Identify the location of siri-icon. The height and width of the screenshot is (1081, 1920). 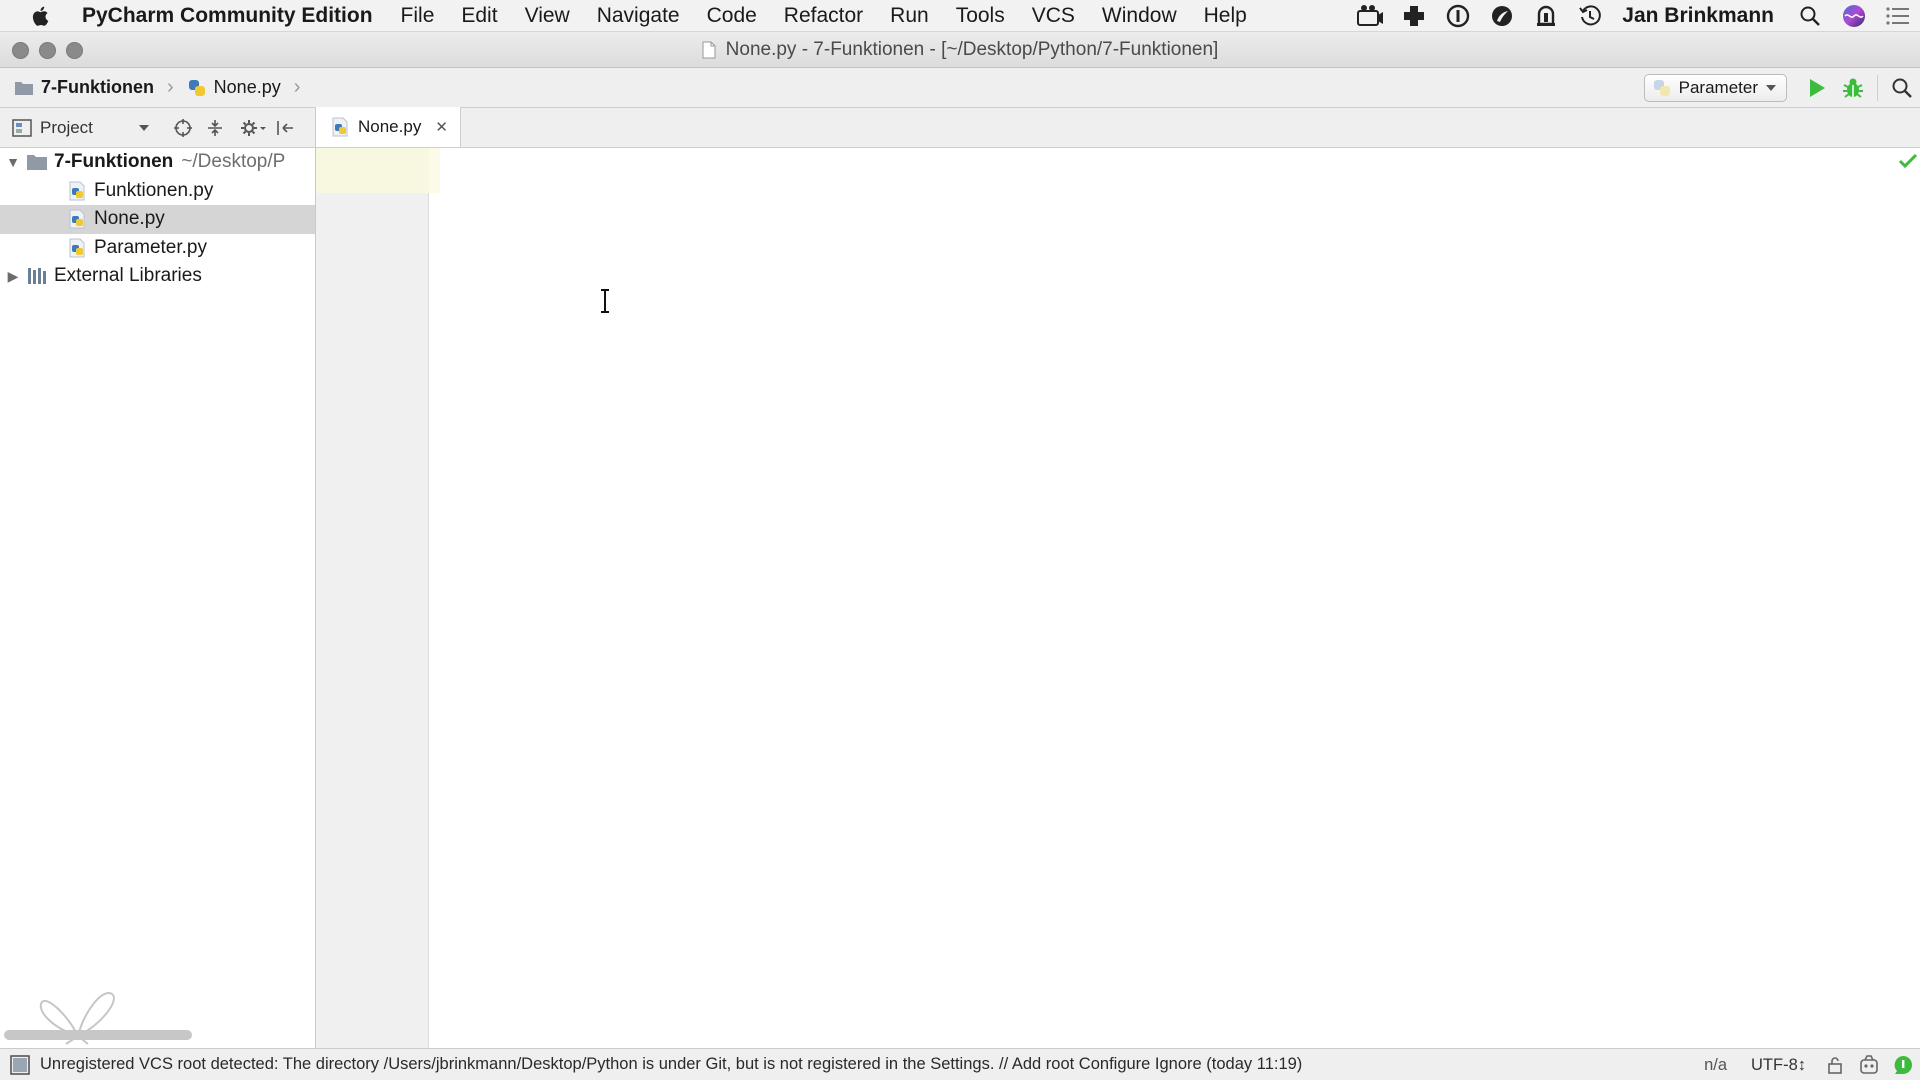
(1854, 16).